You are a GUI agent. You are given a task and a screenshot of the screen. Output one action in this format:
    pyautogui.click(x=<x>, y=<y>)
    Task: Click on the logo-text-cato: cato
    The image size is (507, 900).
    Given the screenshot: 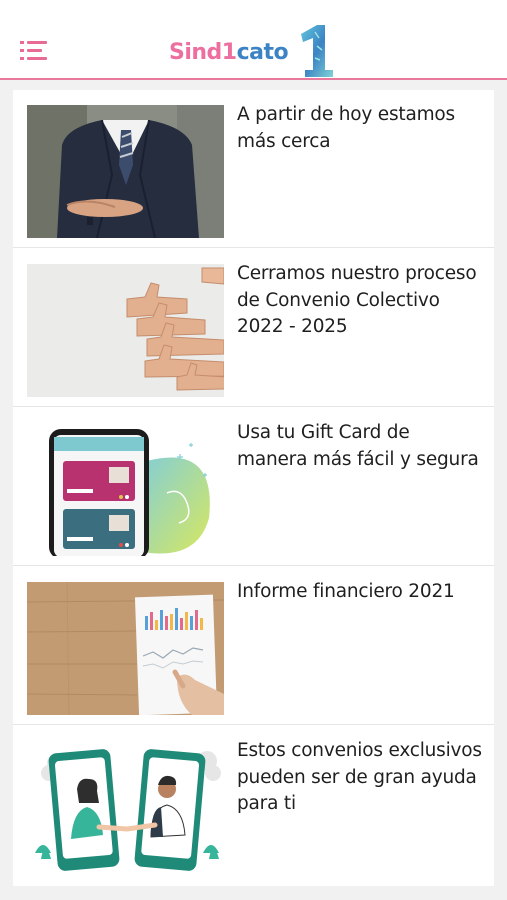 What is the action you would take?
    pyautogui.click(x=262, y=52)
    